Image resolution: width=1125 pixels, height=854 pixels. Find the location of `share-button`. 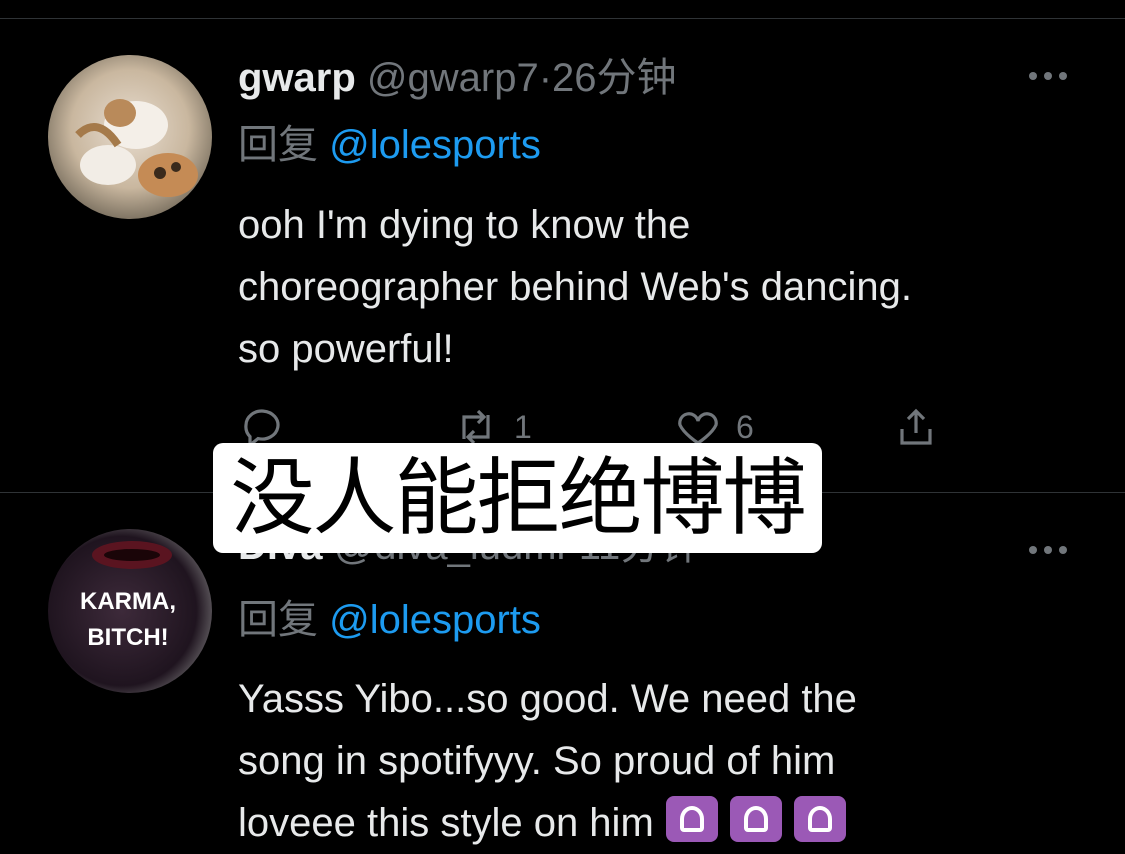

share-button is located at coordinates (916, 427).